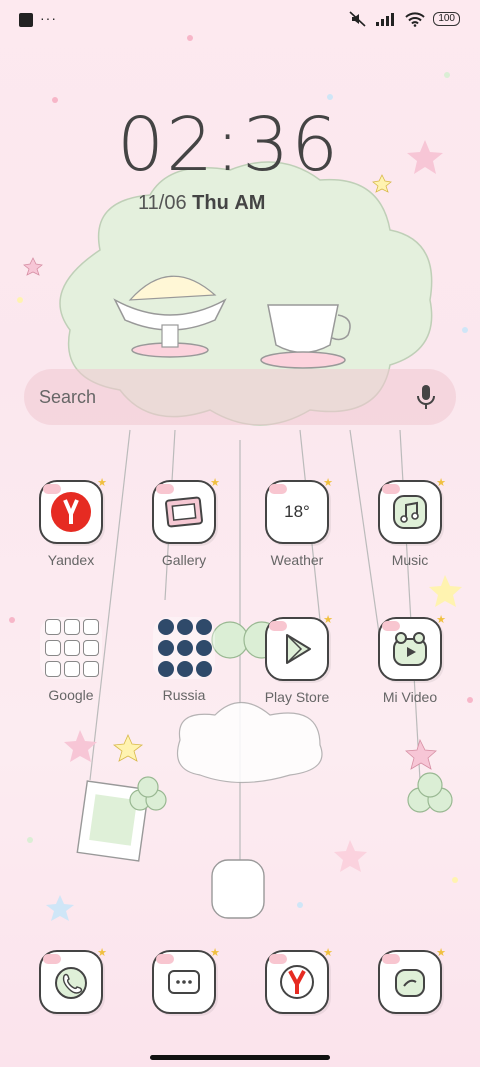 The image size is (480, 1067). I want to click on weather-temperature: 18°, so click(297, 511).